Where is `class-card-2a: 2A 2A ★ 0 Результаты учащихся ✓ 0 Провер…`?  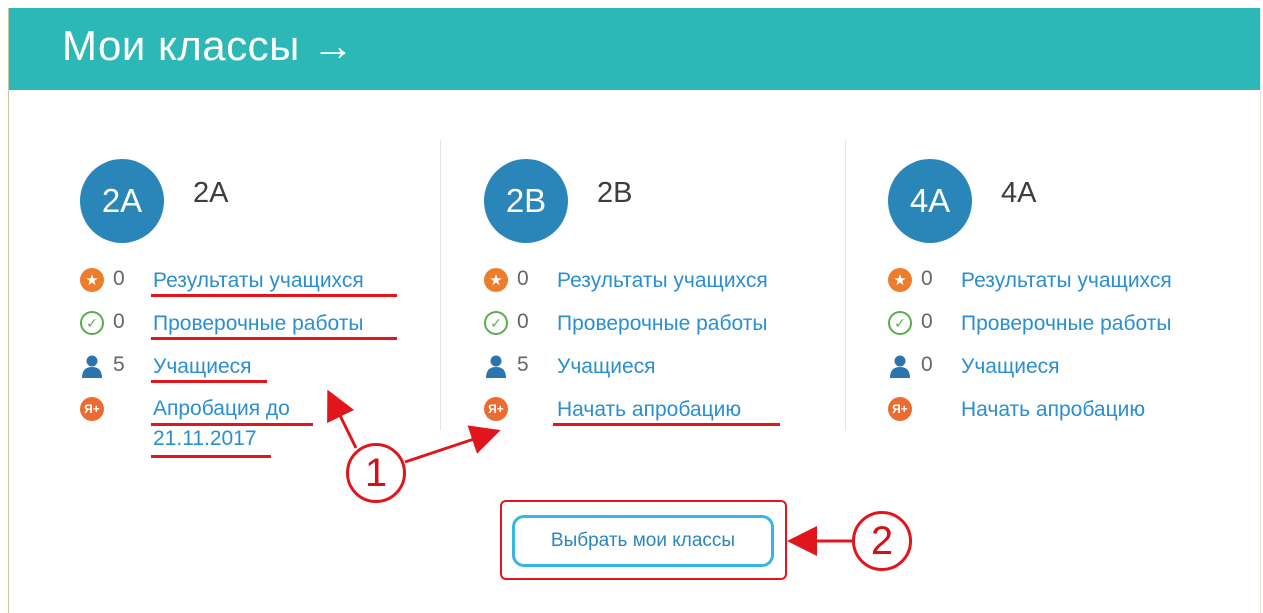
class-card-2a: 2A 2A ★ 0 Результаты учащихся ✓ 0 Провер… is located at coordinates (245, 291).